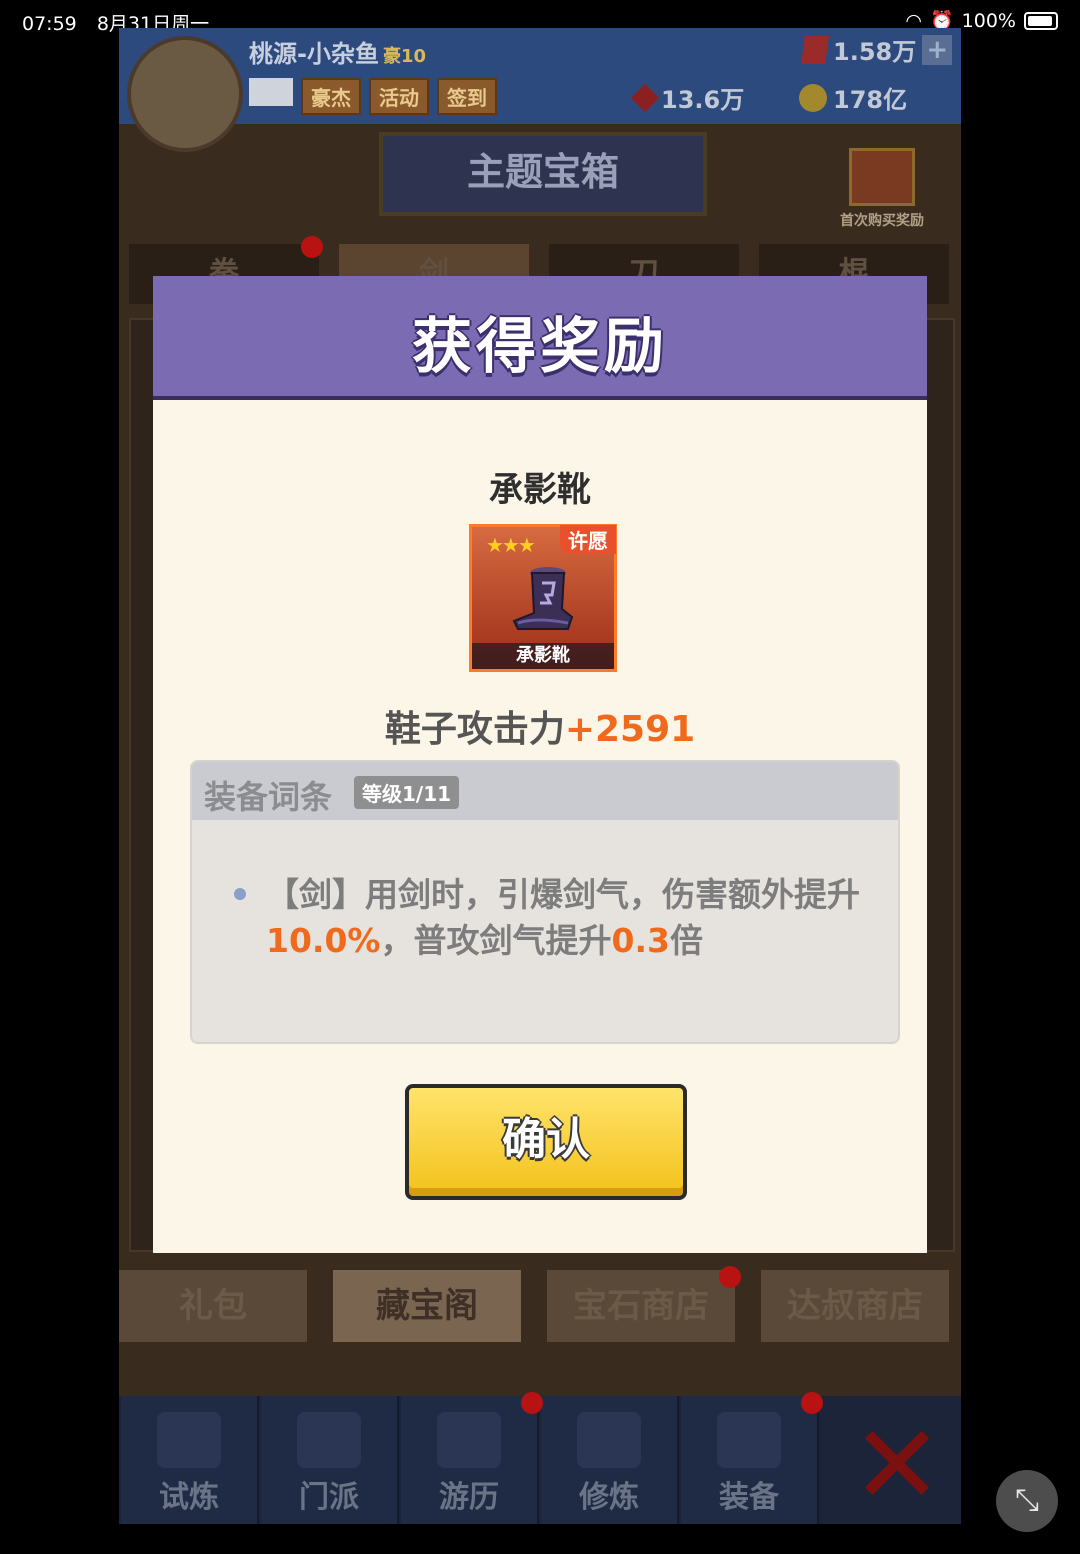  I want to click on bottom-nav: 试炼 门派 游历 修炼 装备 ✕, so click(540, 1458).